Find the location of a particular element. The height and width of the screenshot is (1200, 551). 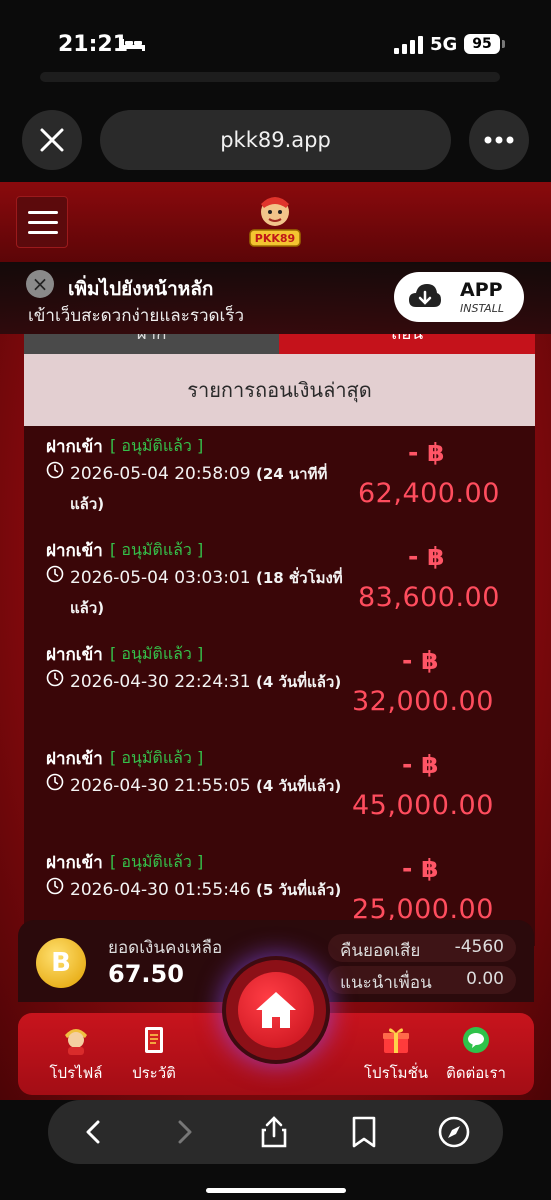

cellular-signal-icon is located at coordinates (408, 45).